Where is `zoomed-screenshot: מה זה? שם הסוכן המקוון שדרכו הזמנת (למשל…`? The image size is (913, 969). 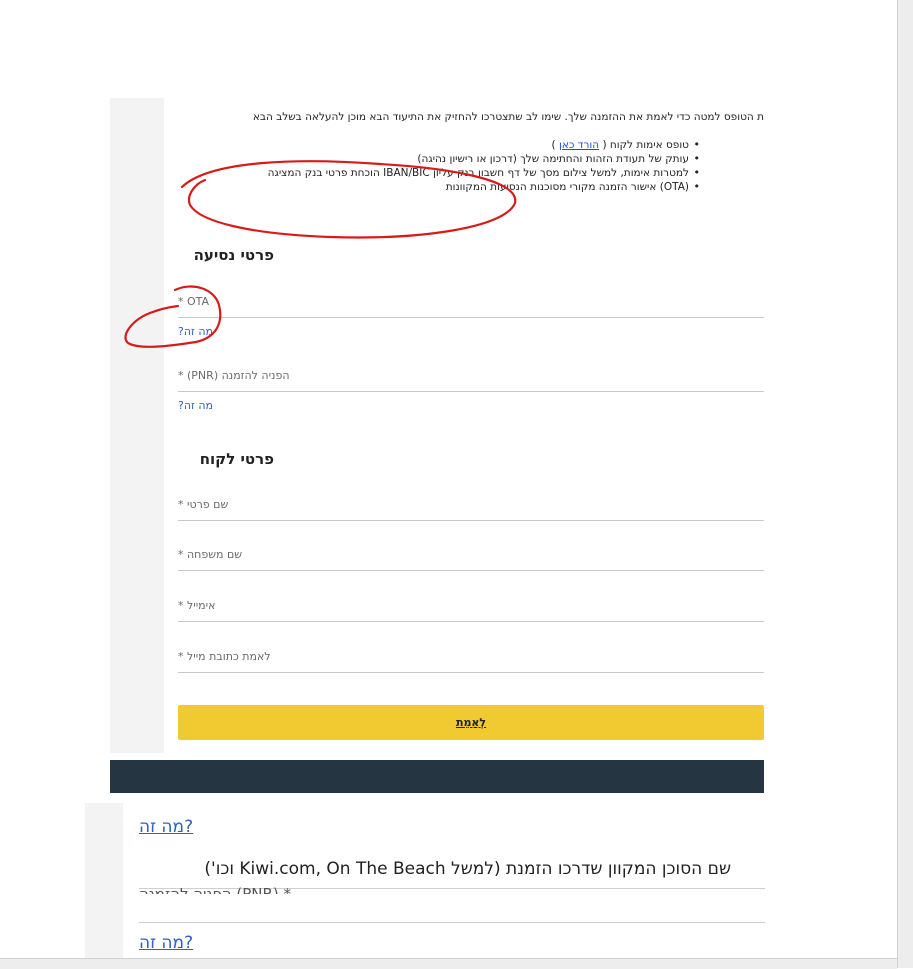 zoomed-screenshot: מה זה? שם הסוכן המקוון שדרכו הזמנת (למשל… is located at coordinates (425, 880).